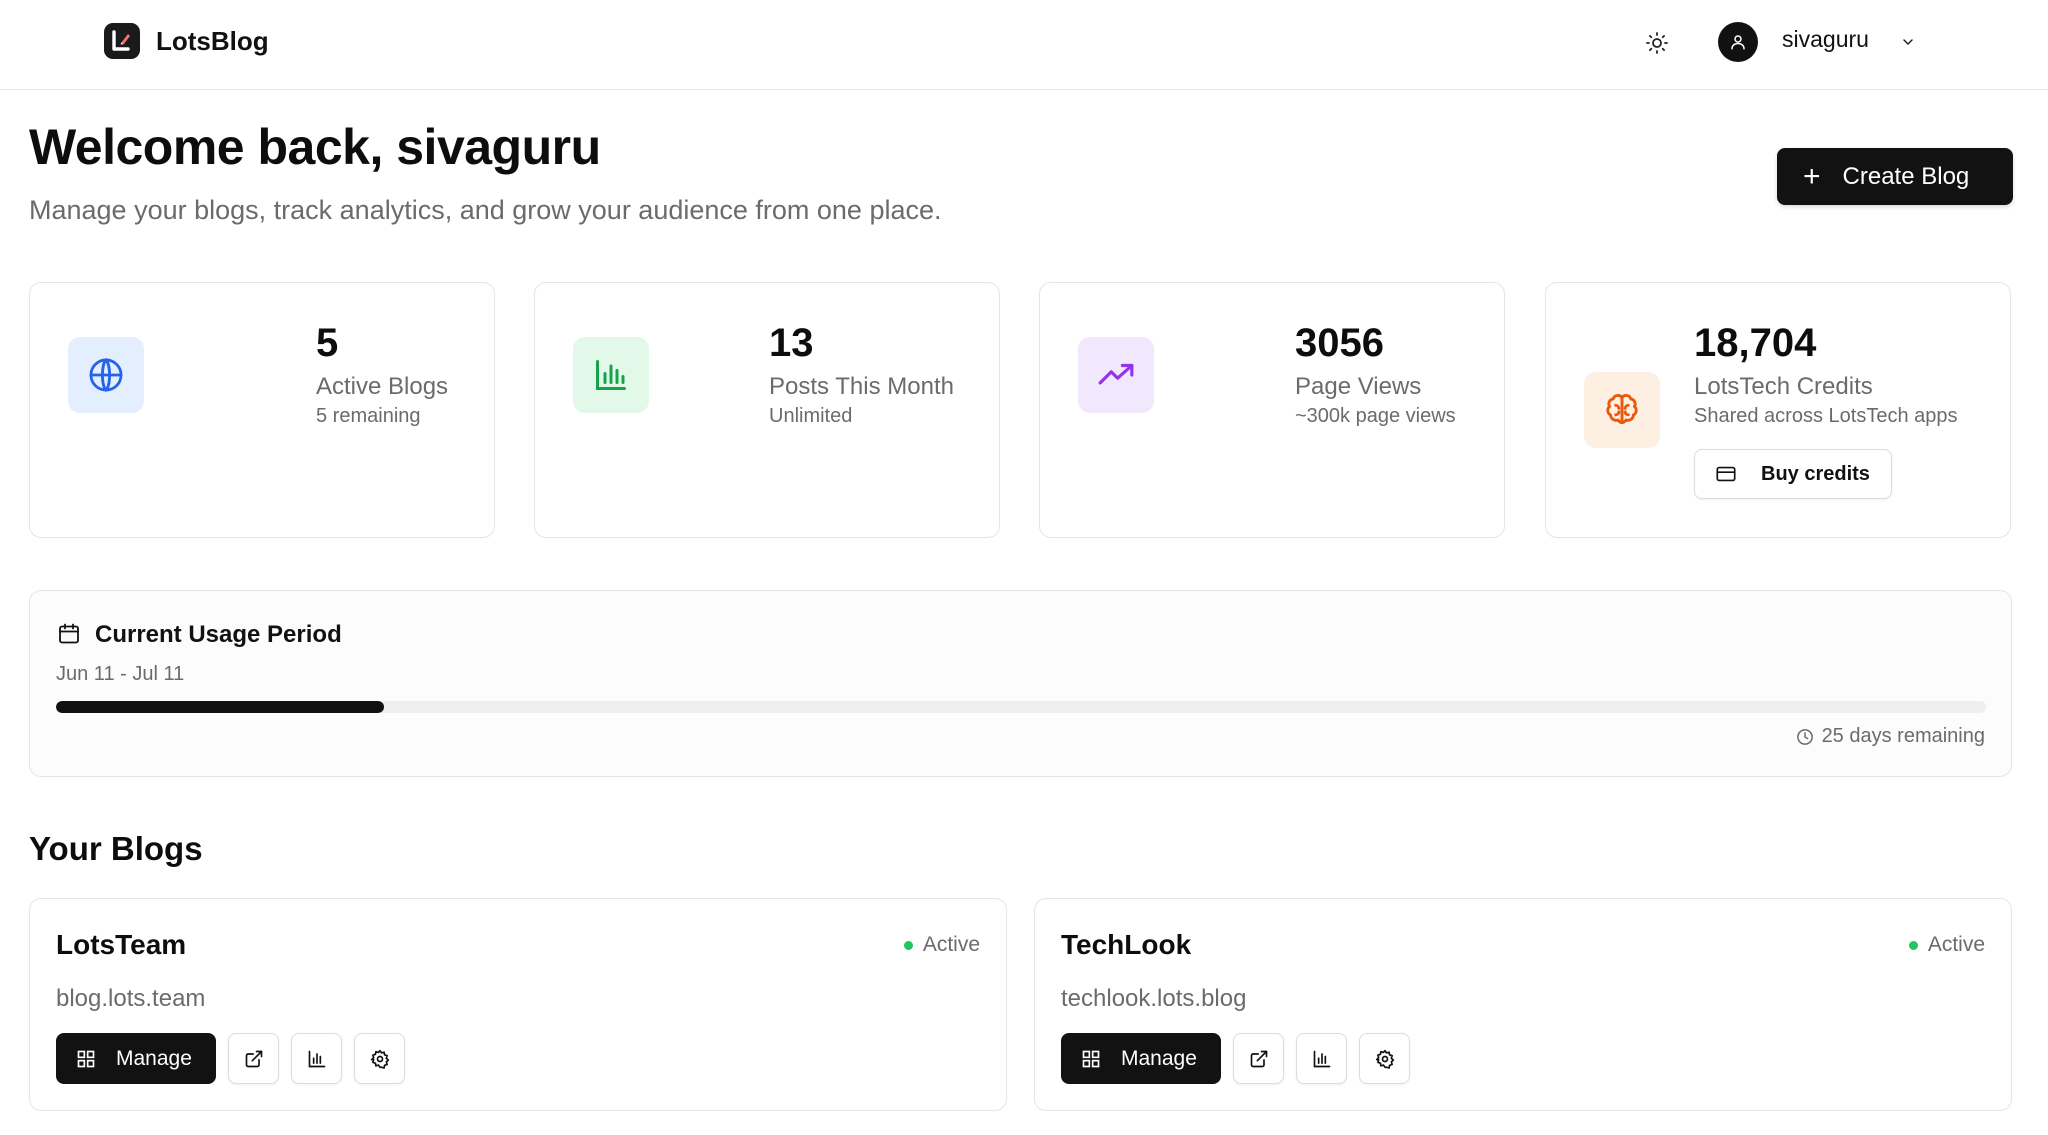  I want to click on blog-card-lotsteam: LotsTeam Active blog.lots.team Manage, so click(518, 1004).